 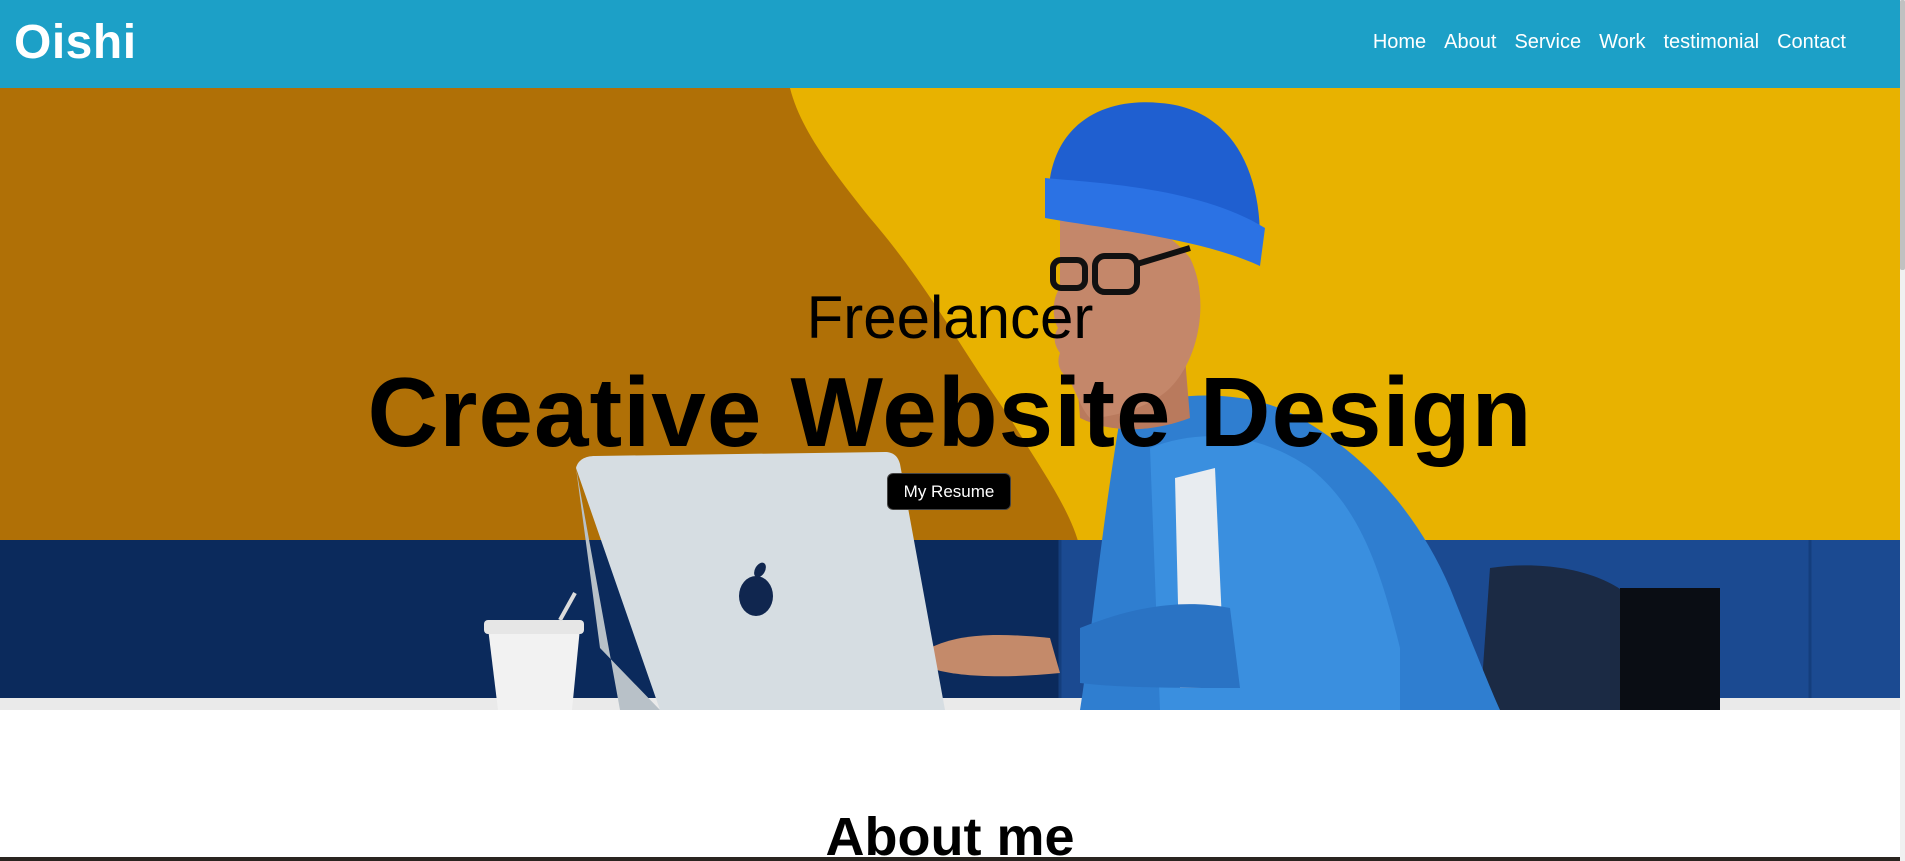 What do you see at coordinates (75, 42) in the screenshot?
I see `site-logo: Oishi` at bounding box center [75, 42].